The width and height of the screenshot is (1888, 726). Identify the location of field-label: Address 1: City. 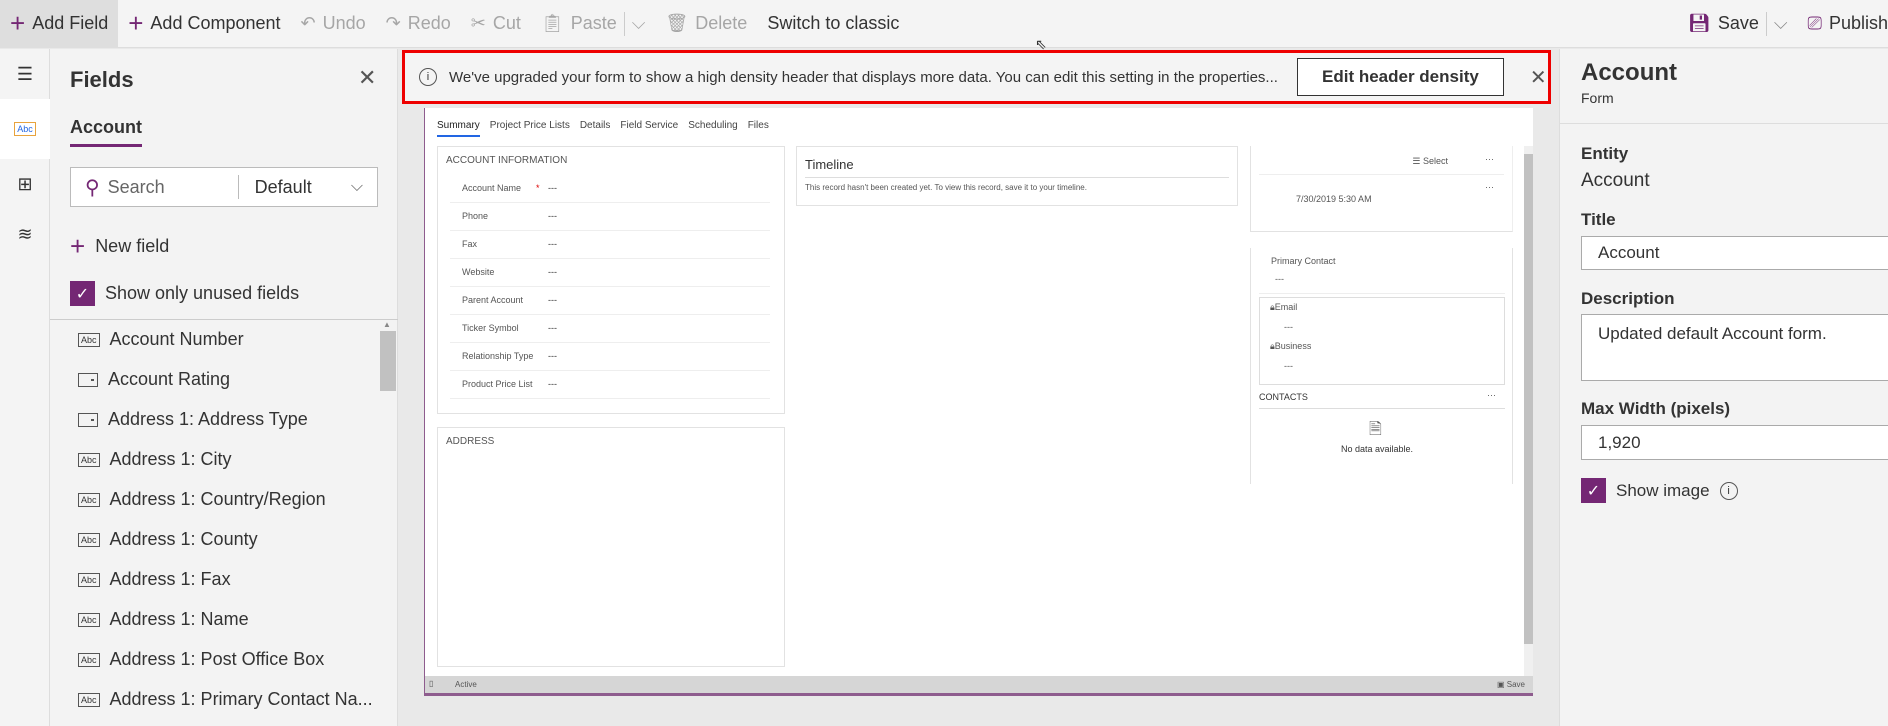
(170, 459).